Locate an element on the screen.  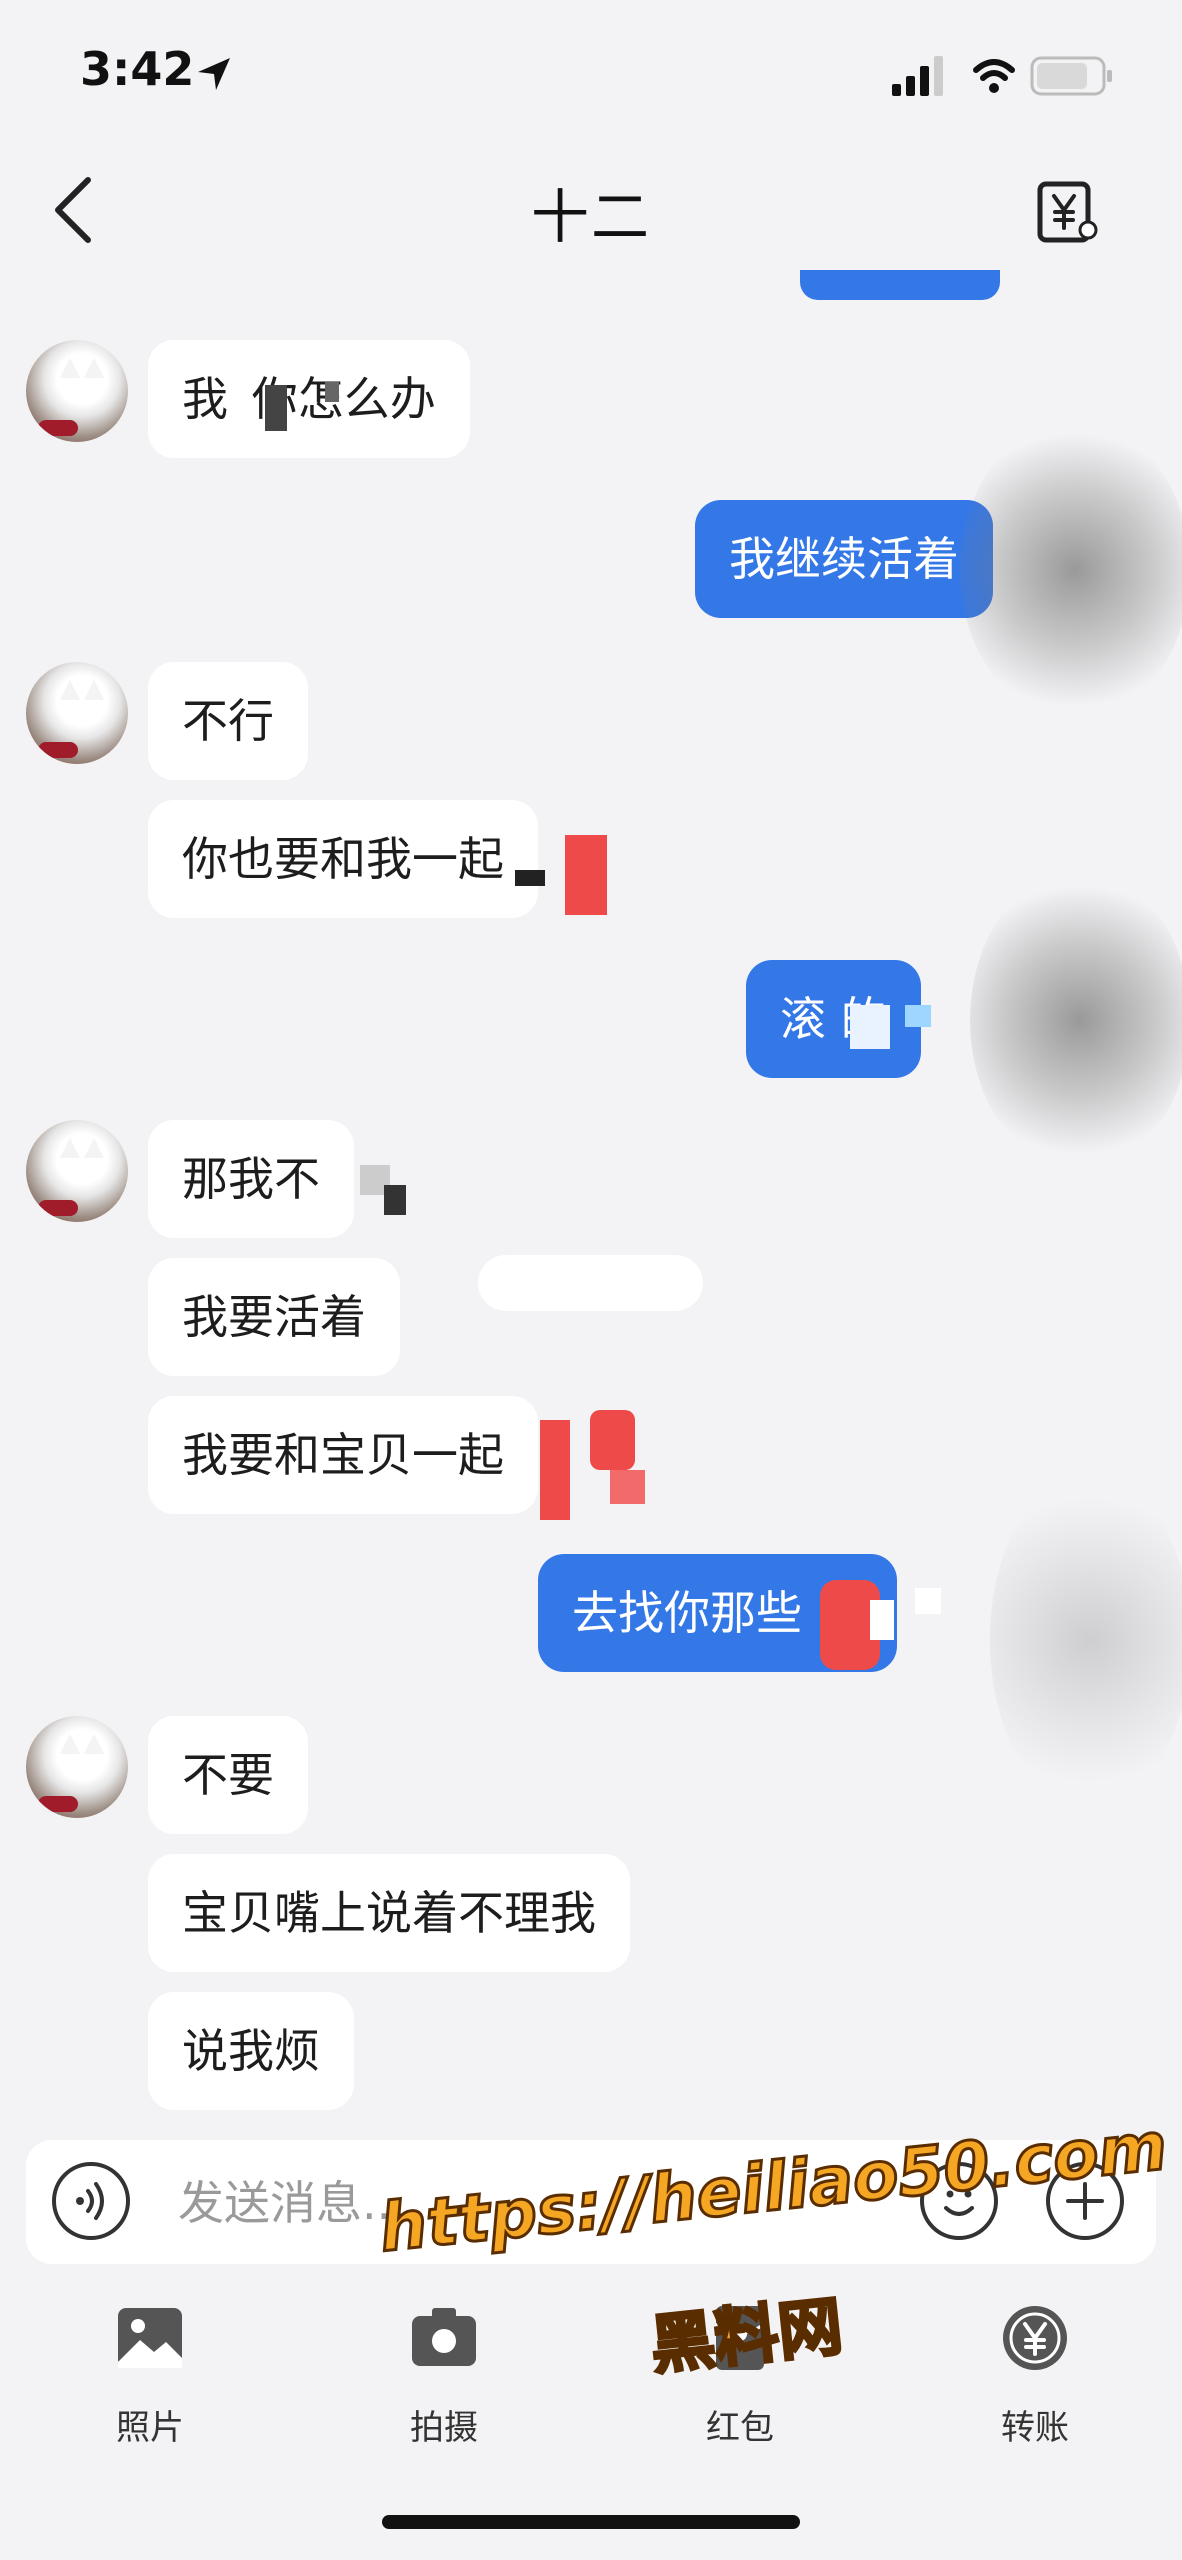
incoming-message: 你也要和我一起 is located at coordinates (343, 859).